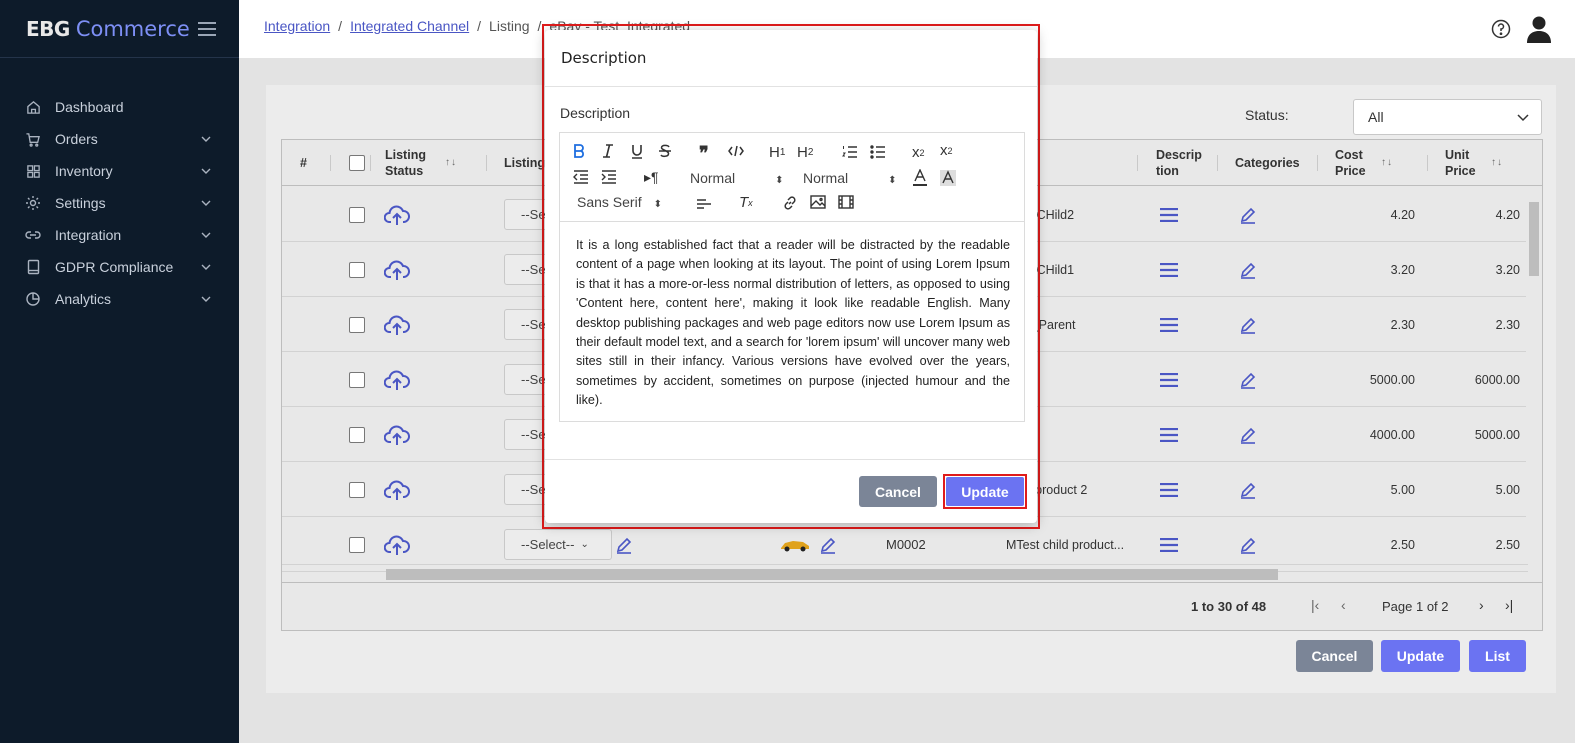 This screenshot has height=743, width=1575. What do you see at coordinates (1509, 605) in the screenshot?
I see `last-page-icon: ›|` at bounding box center [1509, 605].